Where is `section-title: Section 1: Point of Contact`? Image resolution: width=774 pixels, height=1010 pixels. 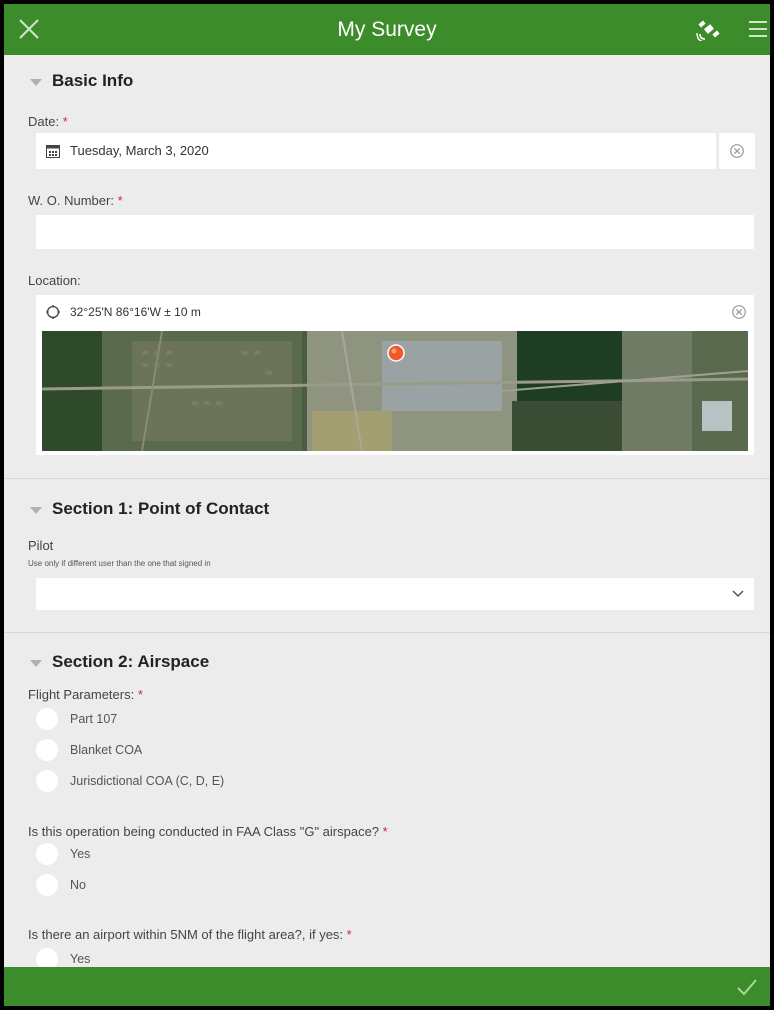
section-title: Section 1: Point of Contact is located at coordinates (161, 508).